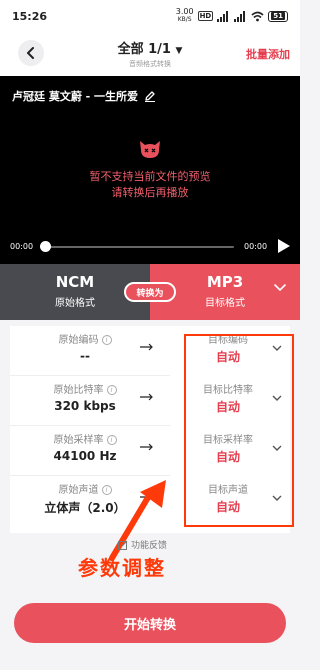 This screenshot has height=670, width=320. What do you see at coordinates (179, 51) in the screenshot?
I see `caret-down-icon: ▼` at bounding box center [179, 51].